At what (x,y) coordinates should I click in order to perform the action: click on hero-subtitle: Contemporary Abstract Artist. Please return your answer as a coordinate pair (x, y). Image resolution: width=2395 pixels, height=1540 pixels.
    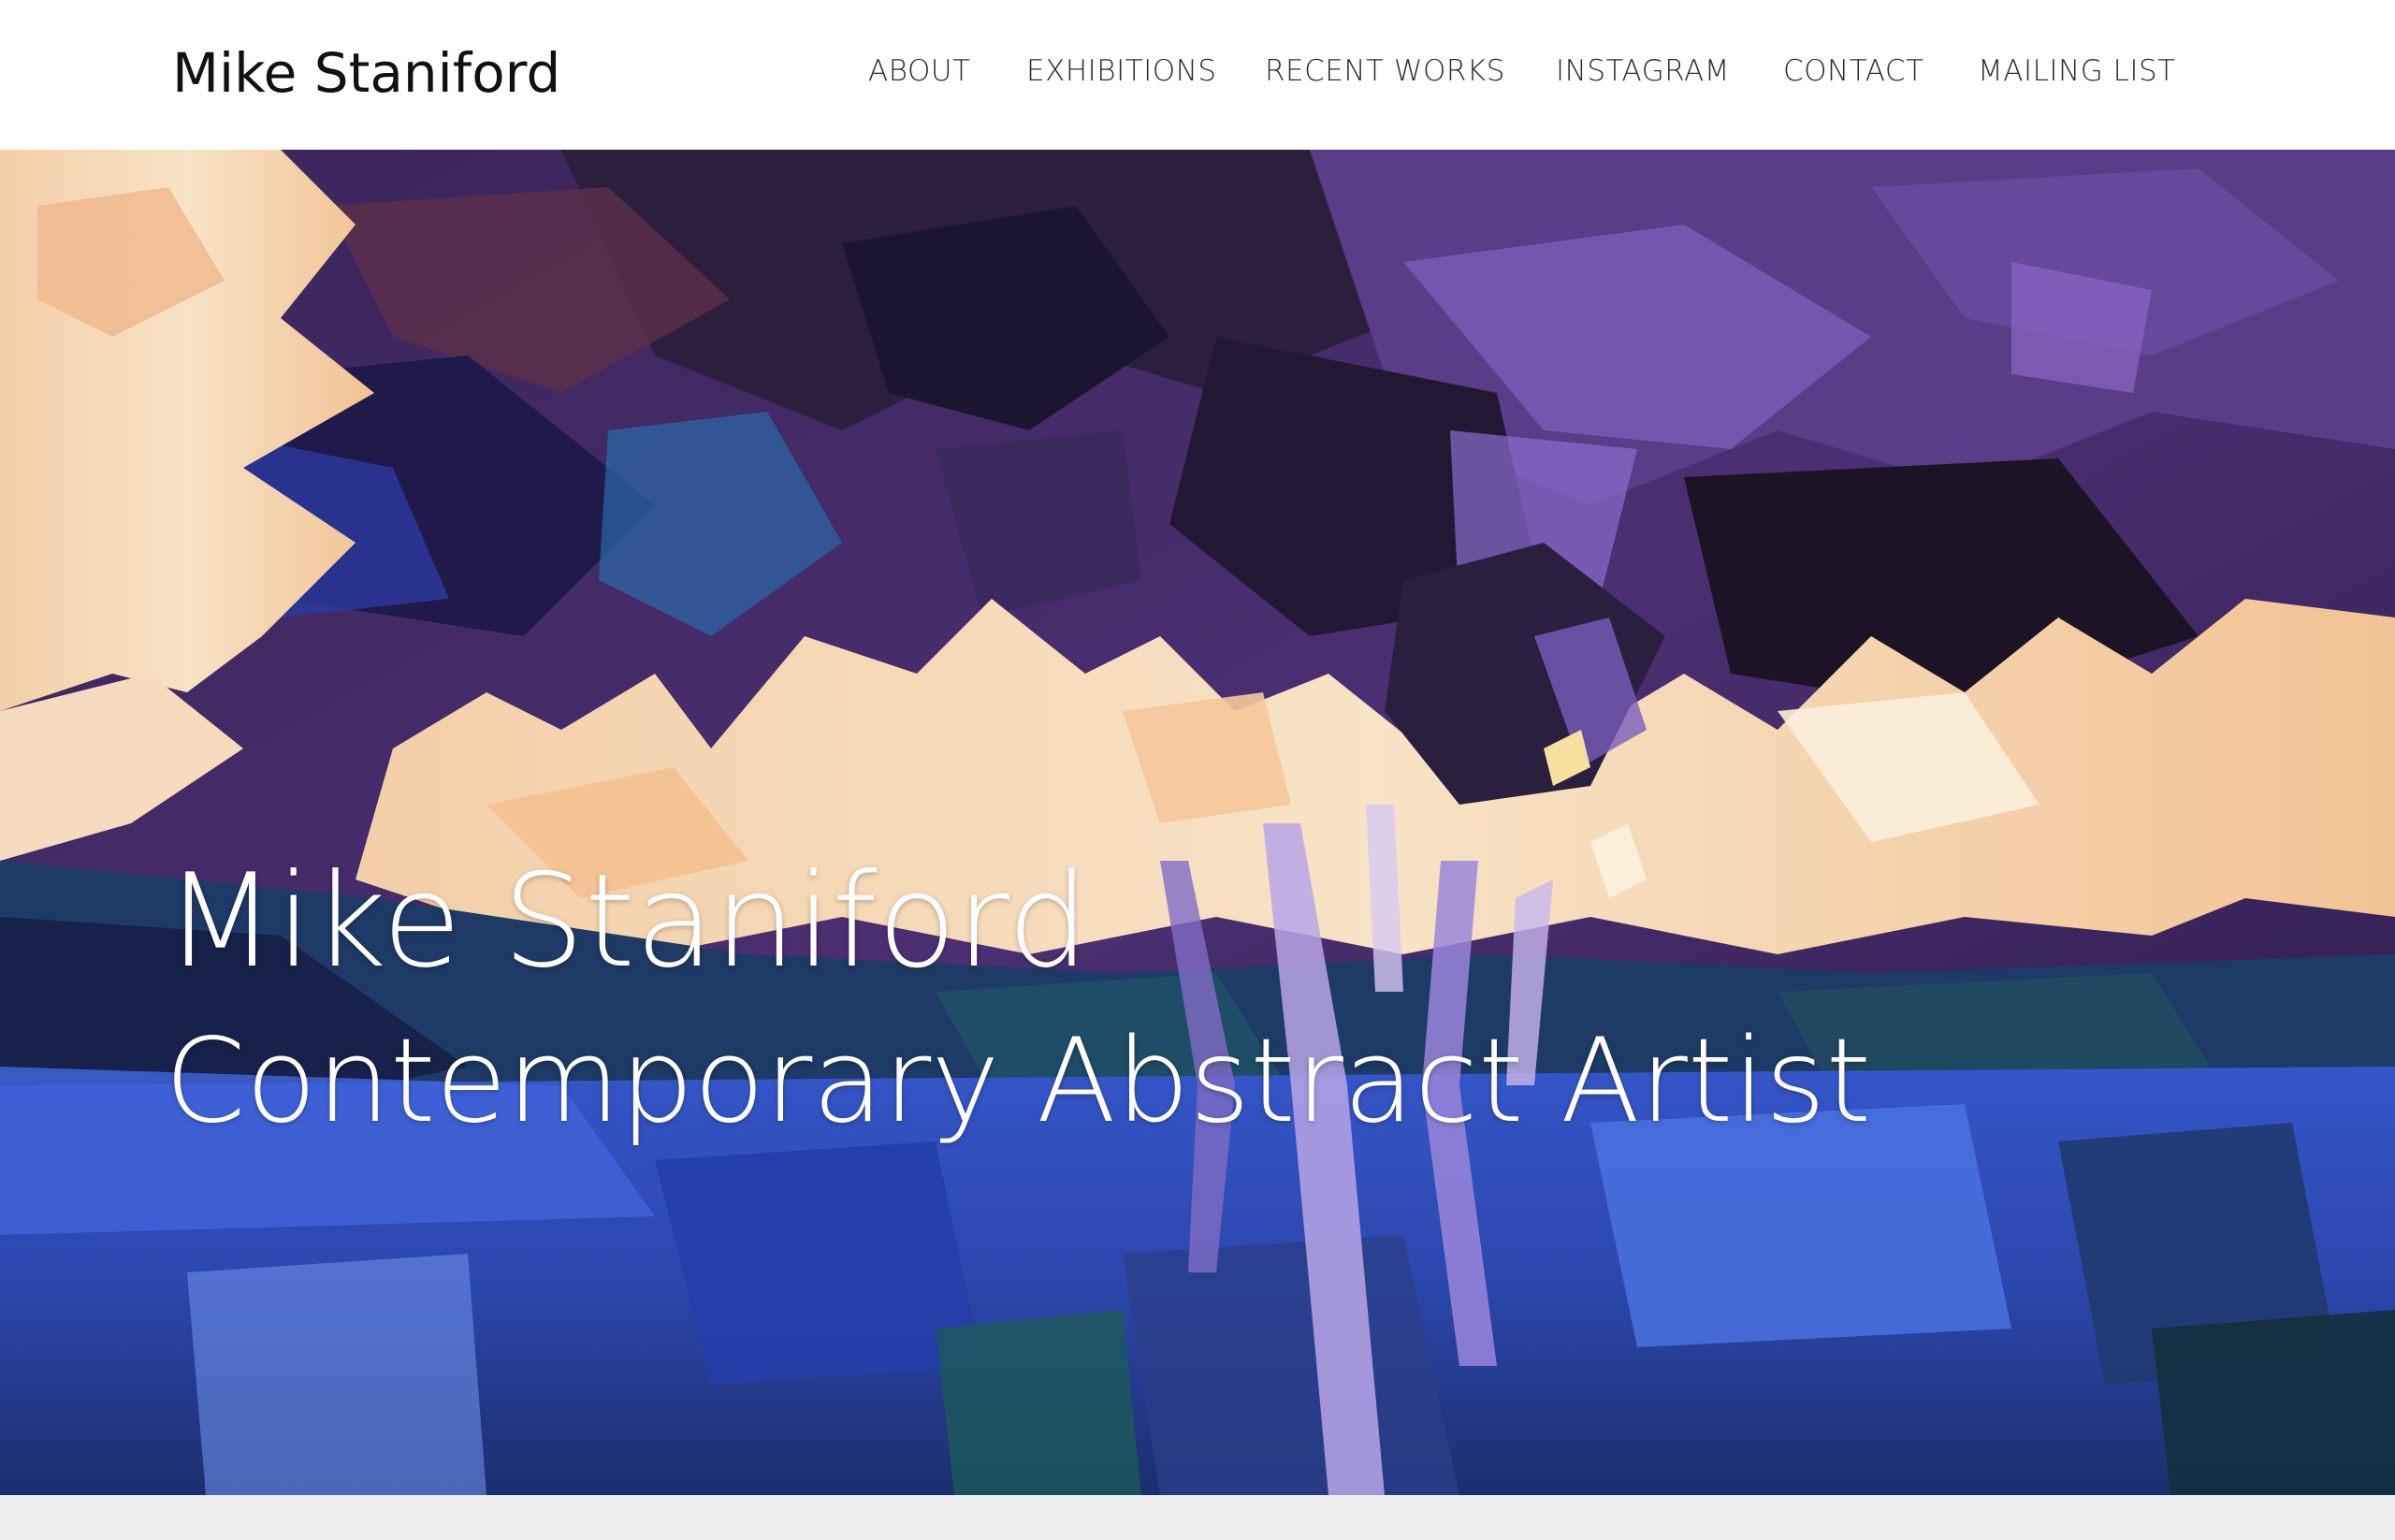
    Looking at the image, I should click on (1018, 1081).